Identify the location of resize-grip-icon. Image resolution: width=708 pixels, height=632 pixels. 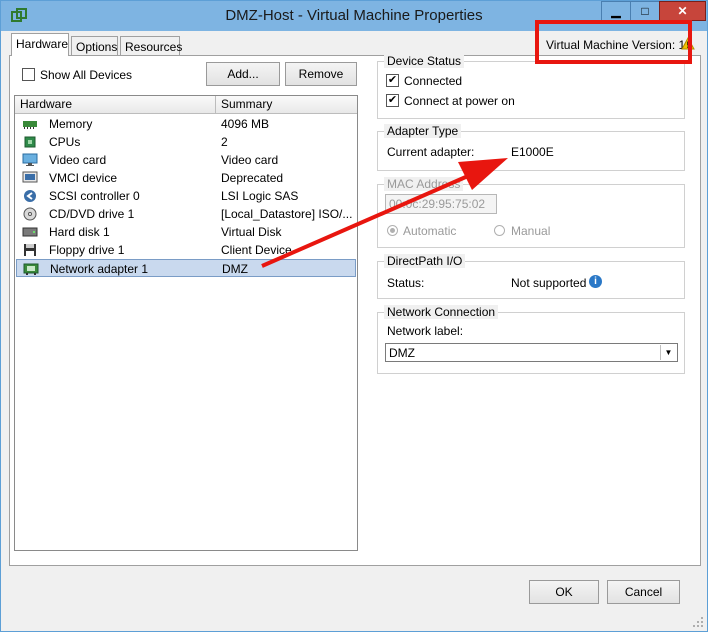
(698, 622).